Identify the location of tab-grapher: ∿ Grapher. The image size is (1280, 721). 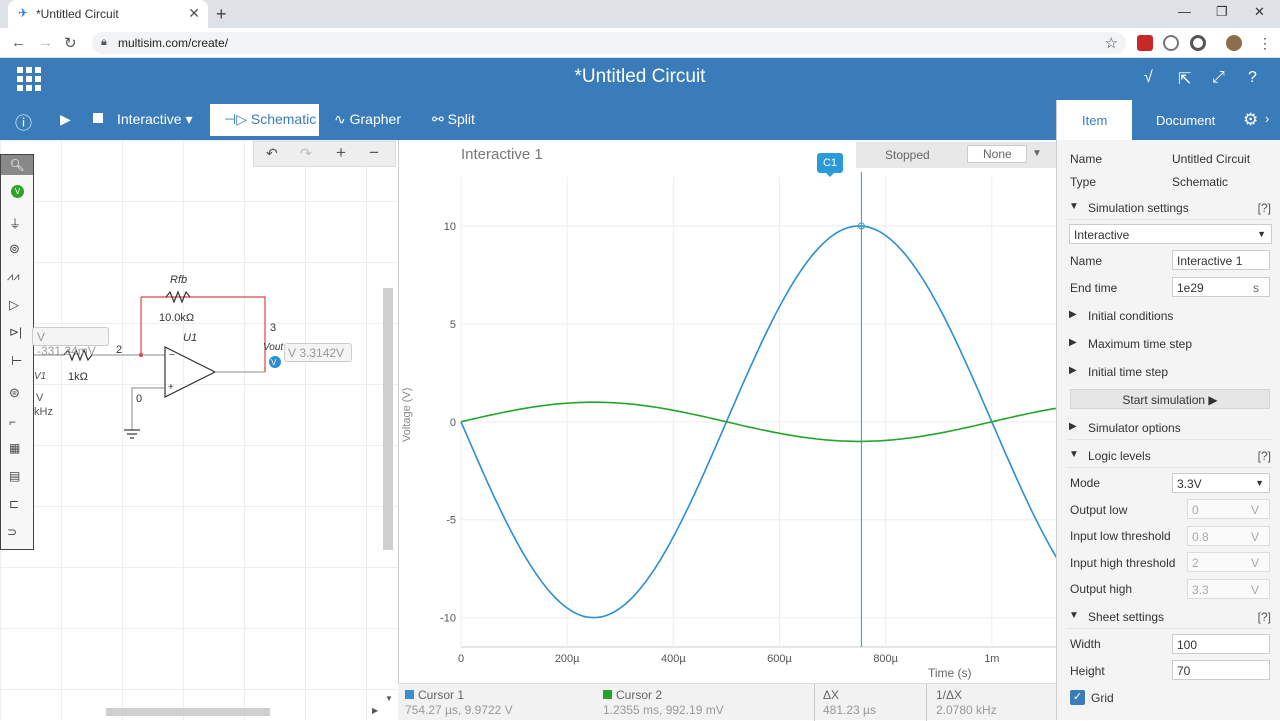
(367, 119).